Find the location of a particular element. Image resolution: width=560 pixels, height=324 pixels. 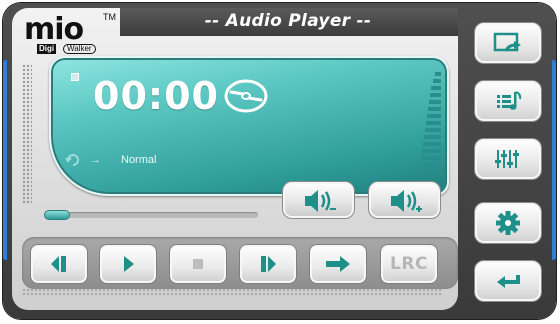

play-mode-label: Normal is located at coordinates (139, 160).